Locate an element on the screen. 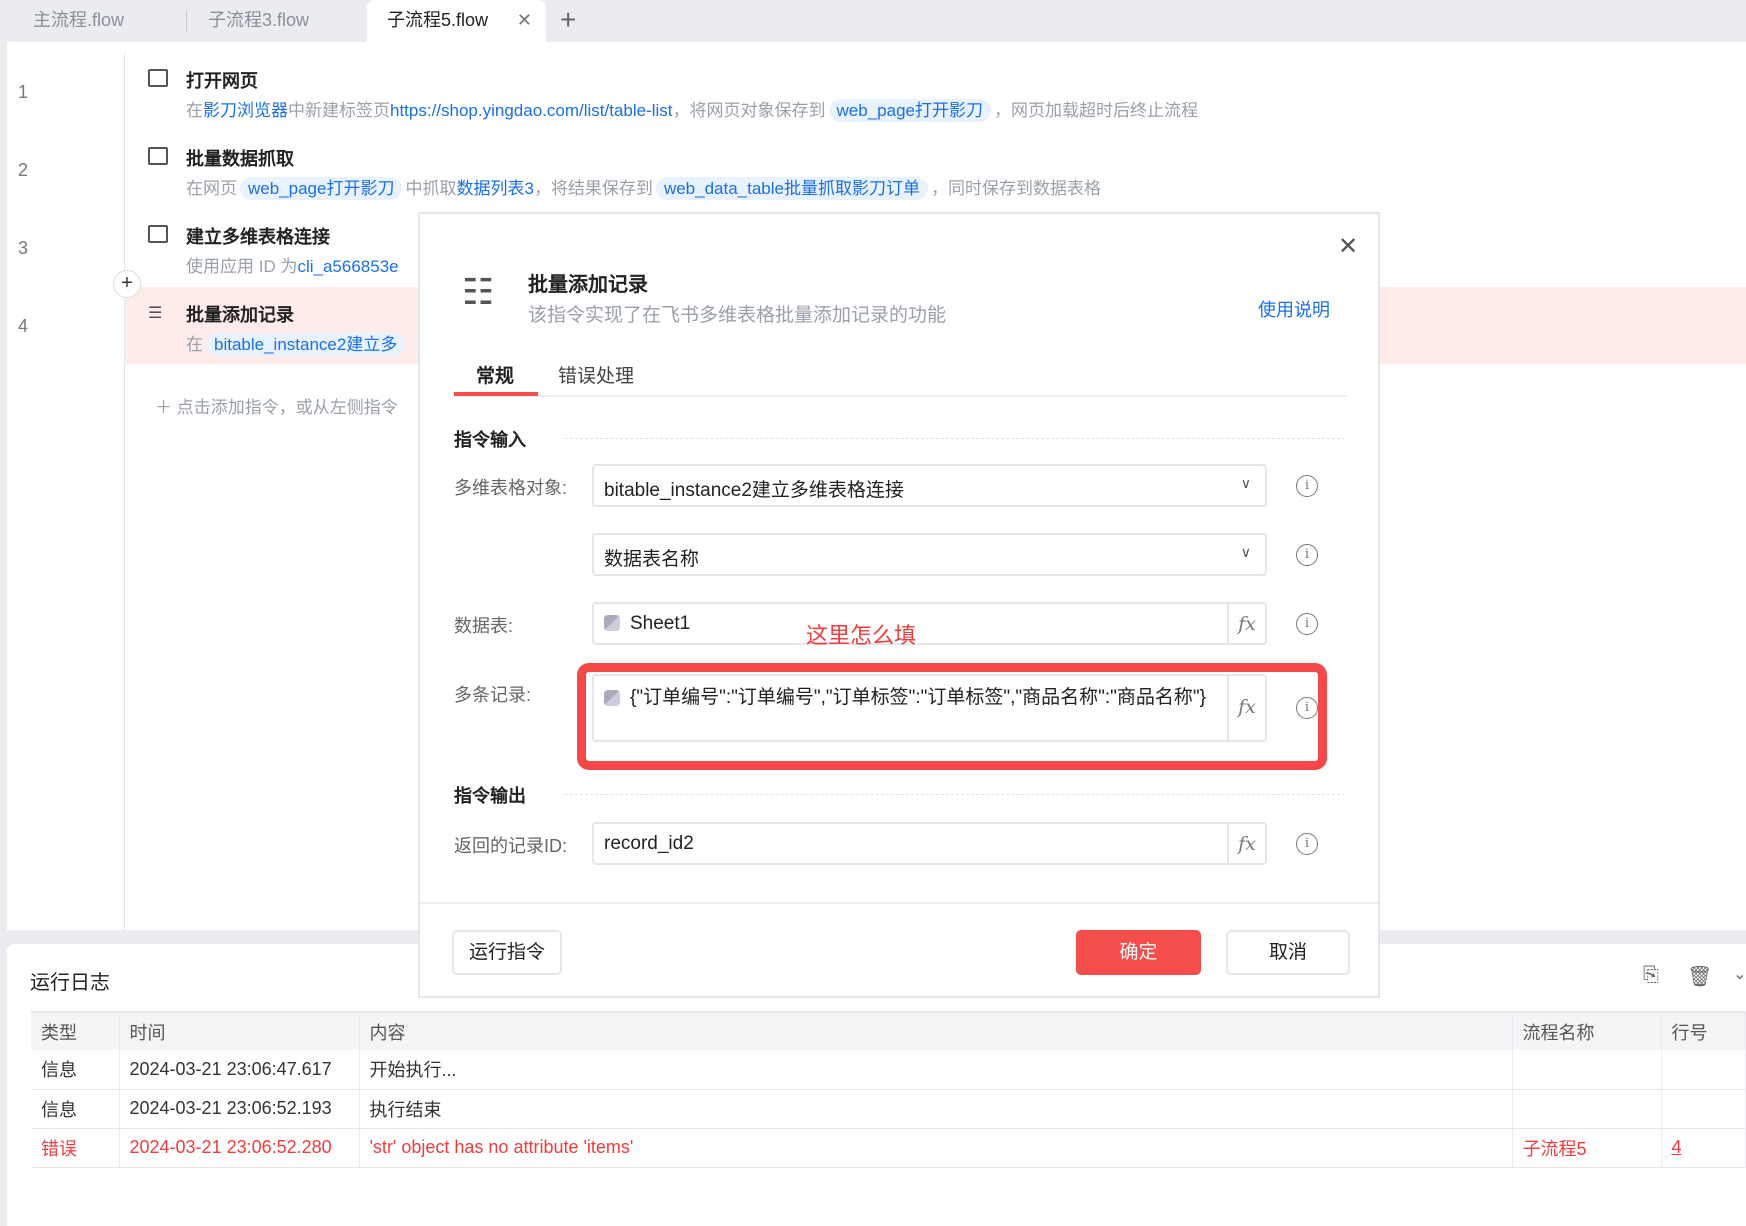 The width and height of the screenshot is (1746, 1226). annotation-highlight-box is located at coordinates (952, 716).